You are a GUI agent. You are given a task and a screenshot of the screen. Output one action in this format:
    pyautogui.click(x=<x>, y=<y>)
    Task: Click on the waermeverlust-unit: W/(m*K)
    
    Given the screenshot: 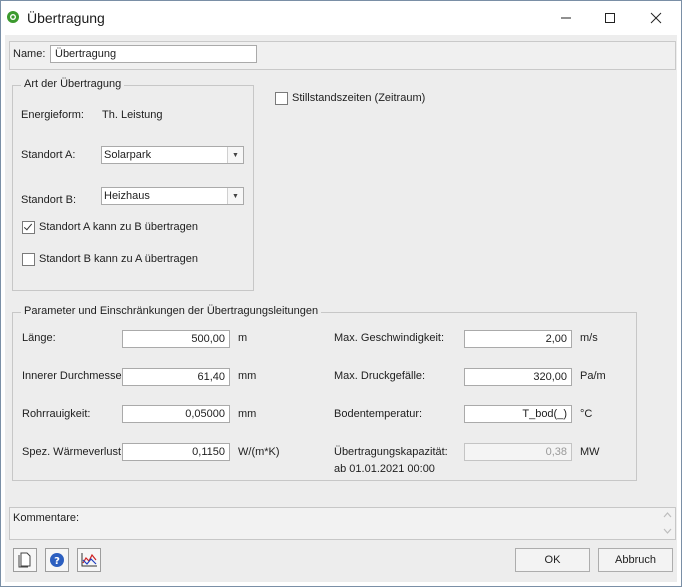 What is the action you would take?
    pyautogui.click(x=259, y=452)
    